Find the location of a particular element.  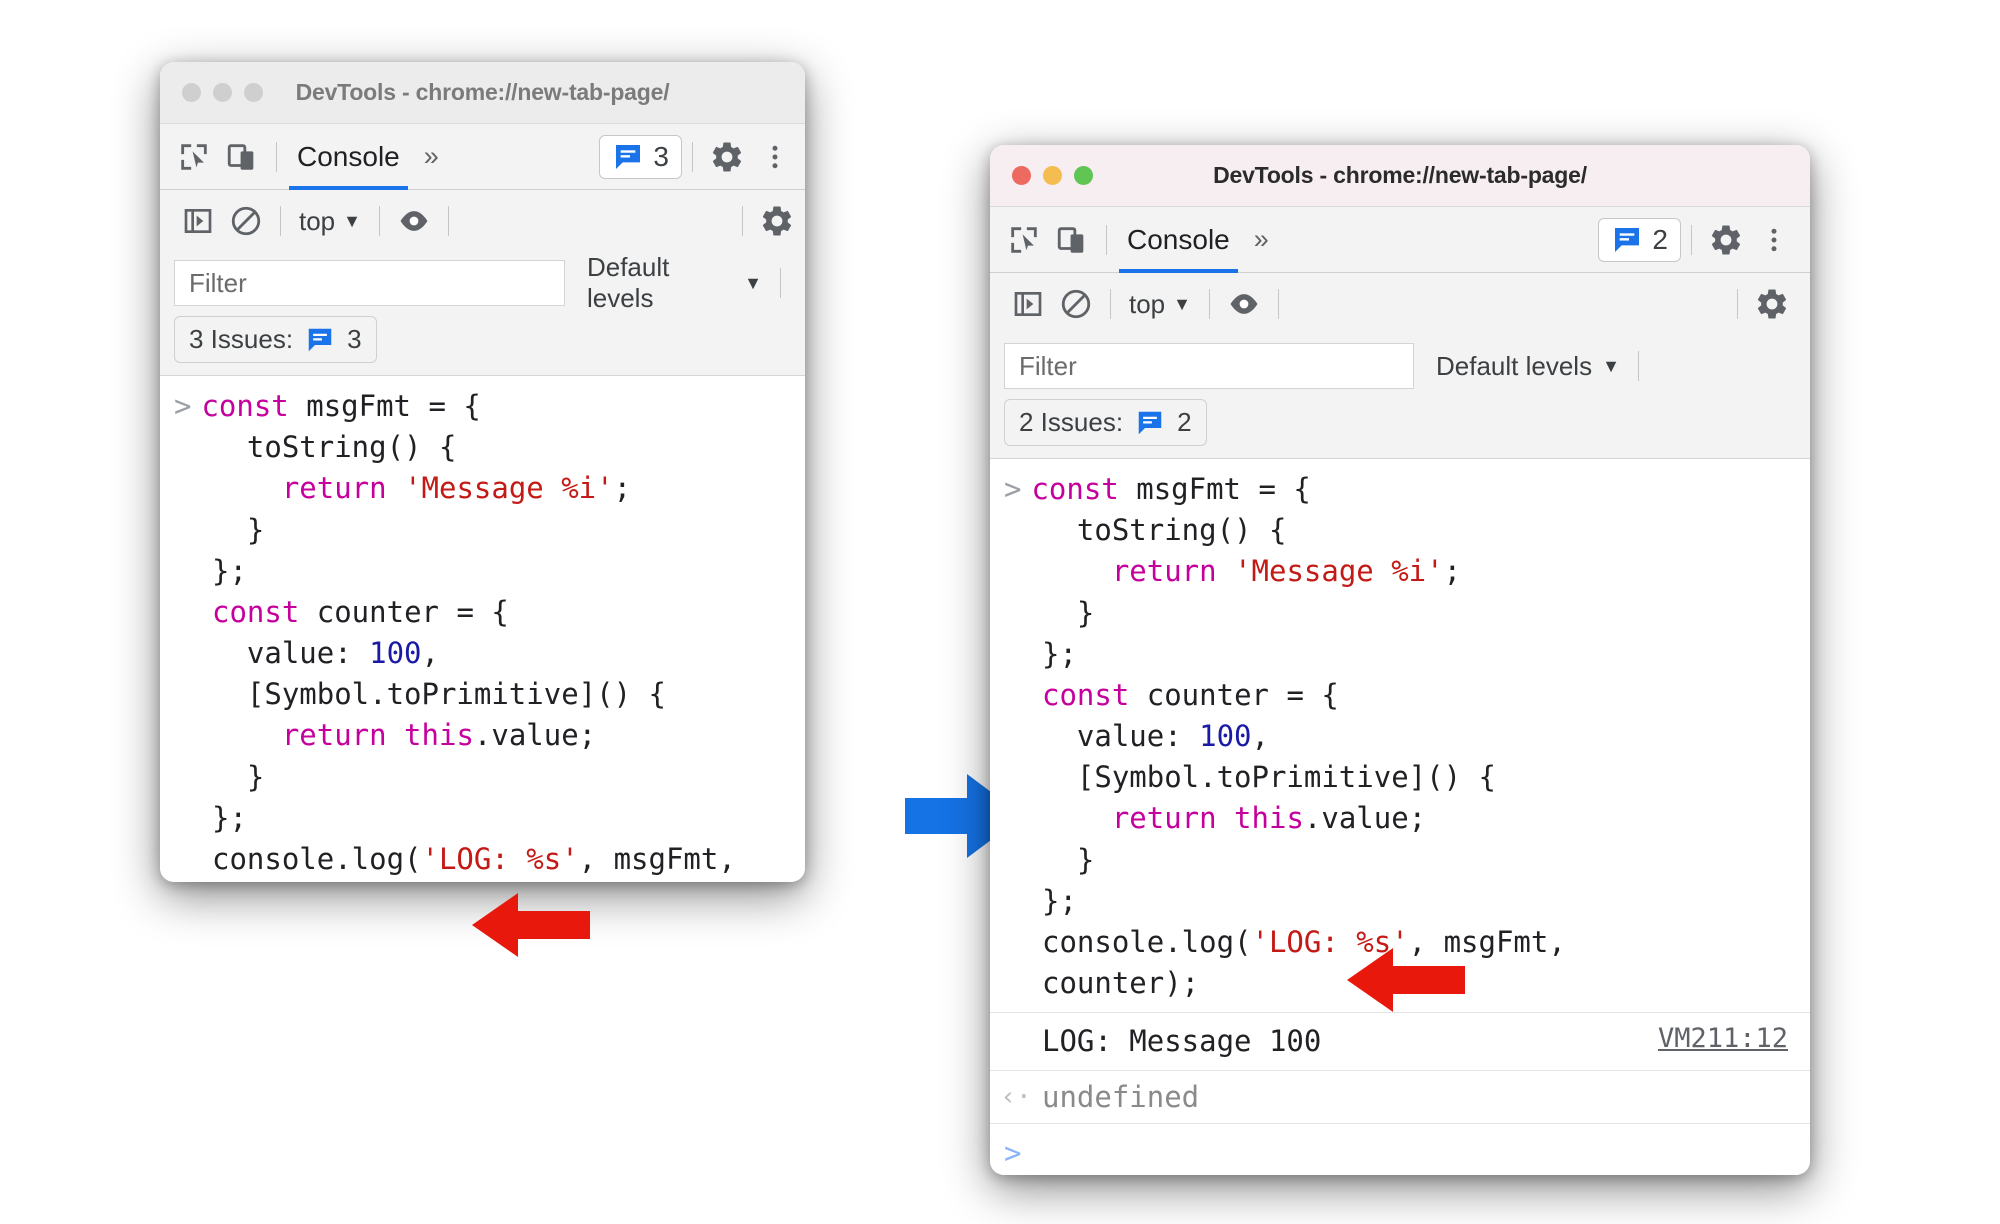

left-filter-bar: Filter Default levels ▼ is located at coordinates (482, 283).